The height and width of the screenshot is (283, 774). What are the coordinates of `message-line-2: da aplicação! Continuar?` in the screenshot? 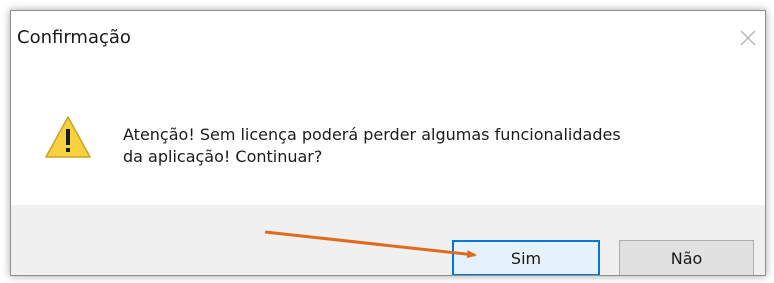 It's located at (223, 156).